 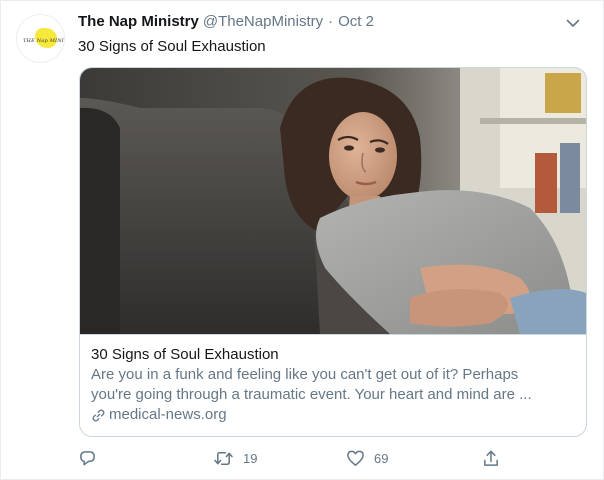 What do you see at coordinates (235, 458) in the screenshot?
I see `retweet-button: 19` at bounding box center [235, 458].